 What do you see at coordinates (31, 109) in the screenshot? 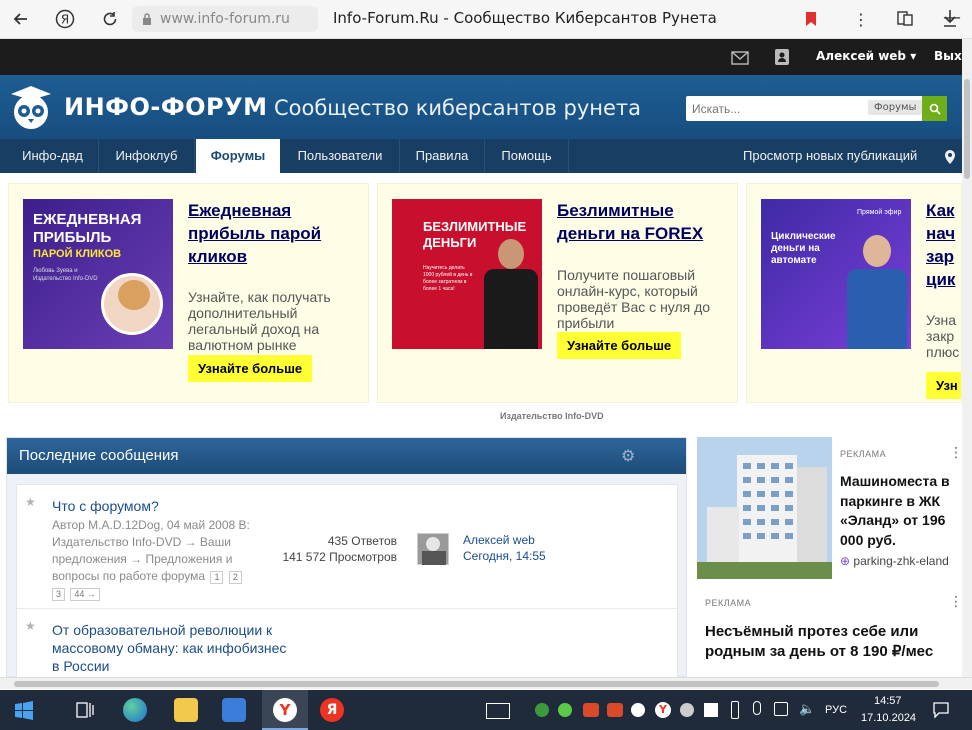
I see `owl-logo-icon` at bounding box center [31, 109].